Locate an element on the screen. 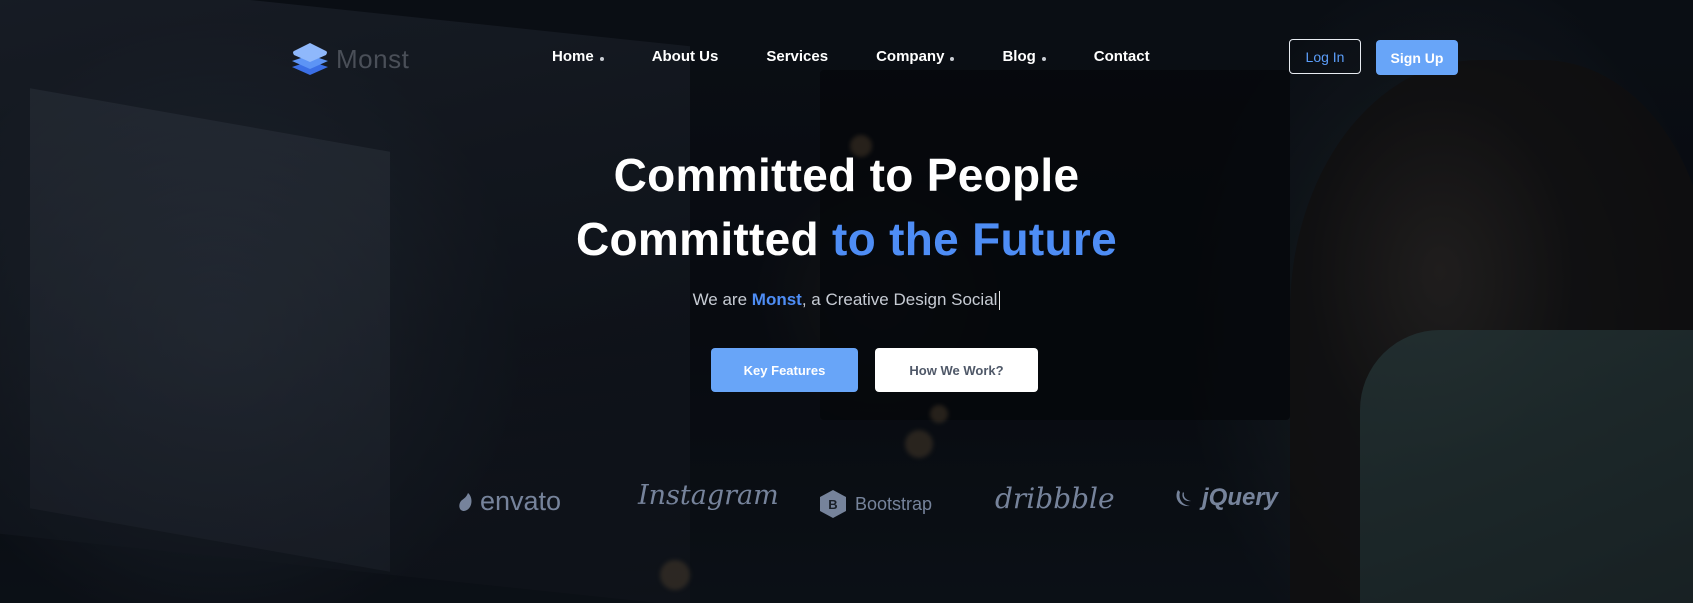 The width and height of the screenshot is (1693, 613). logo-text: Monst is located at coordinates (373, 58).